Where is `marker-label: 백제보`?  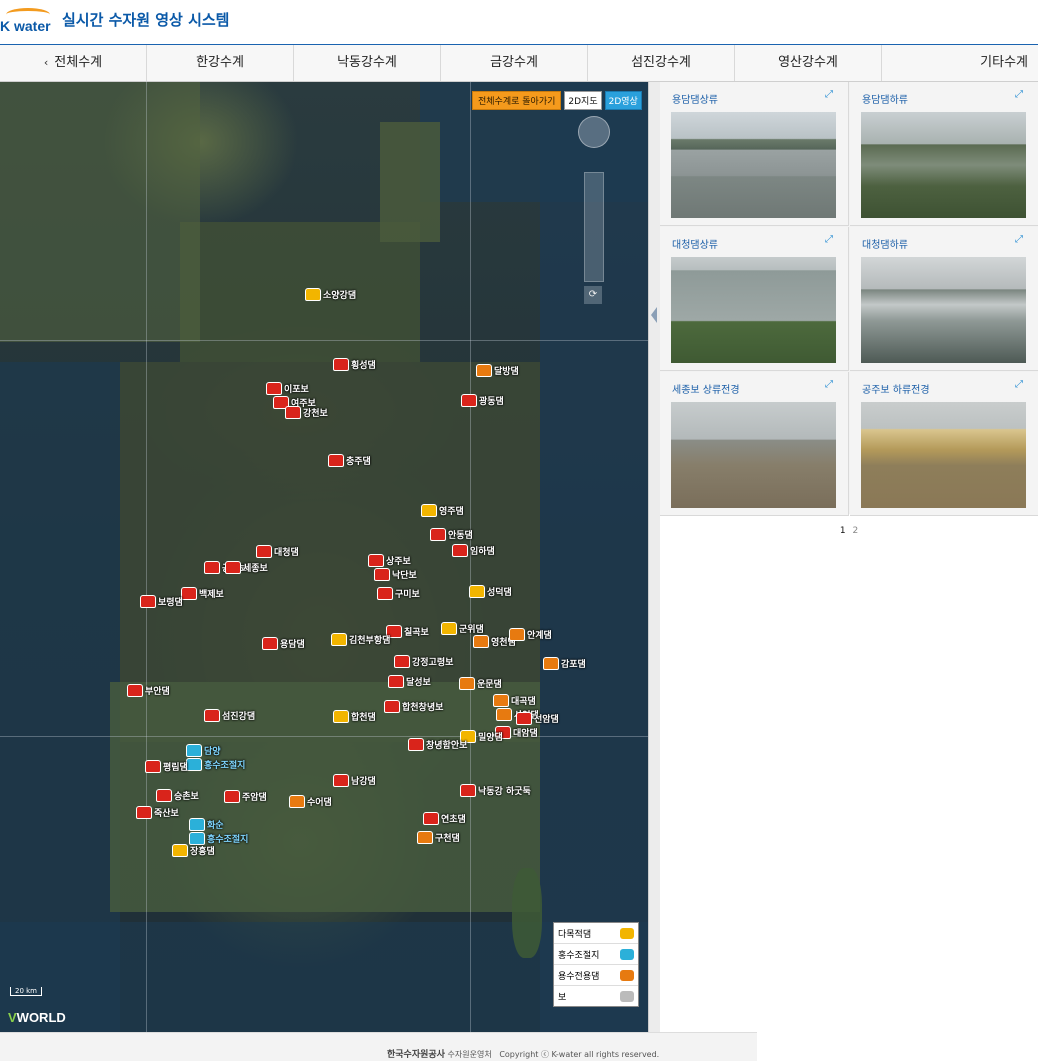 marker-label: 백제보 is located at coordinates (211, 595).